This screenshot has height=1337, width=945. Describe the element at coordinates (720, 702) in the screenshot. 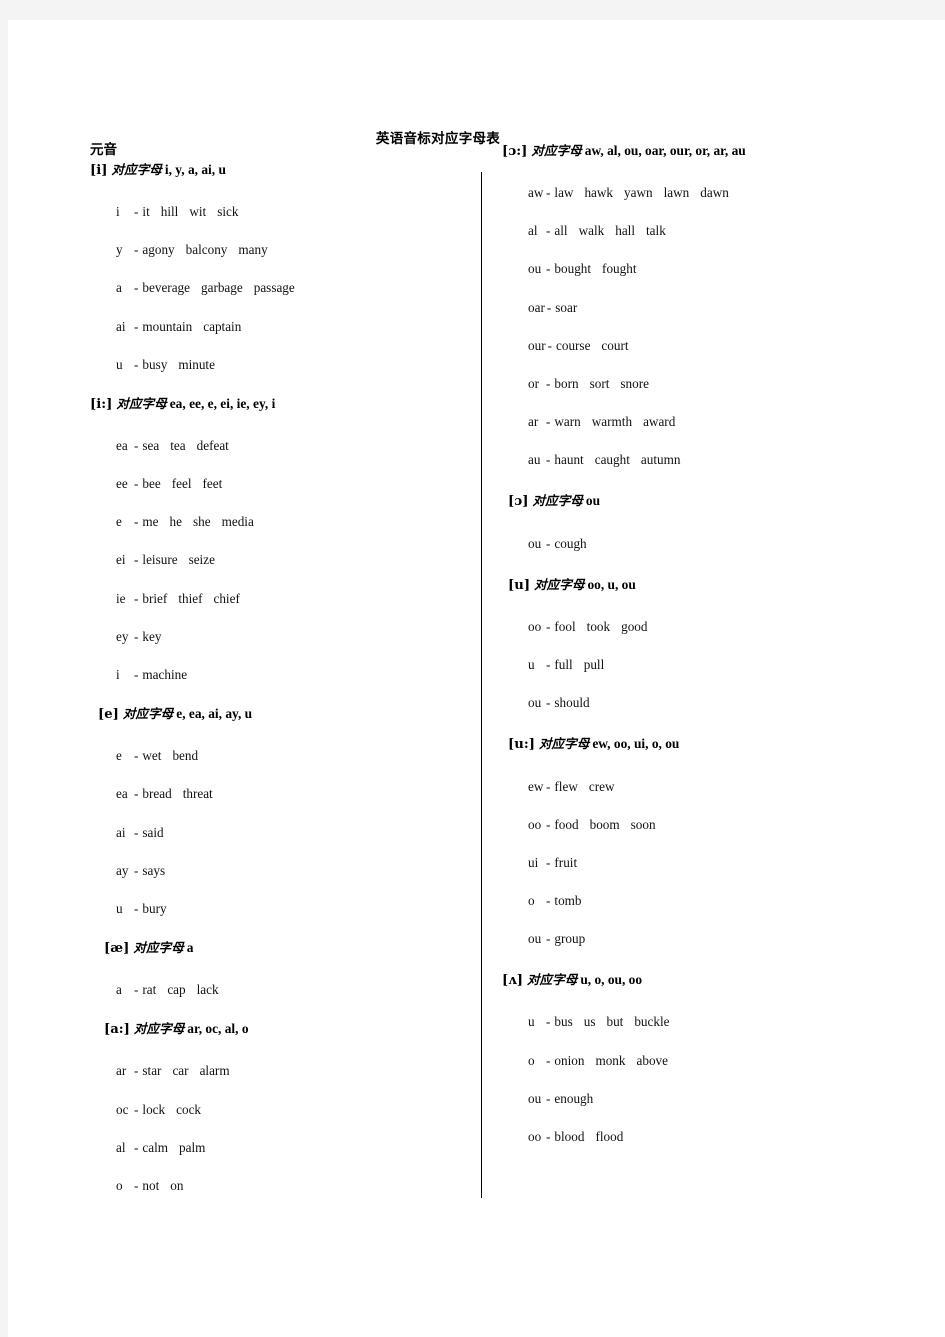

I see `letter-example-row: ou - should` at that location.